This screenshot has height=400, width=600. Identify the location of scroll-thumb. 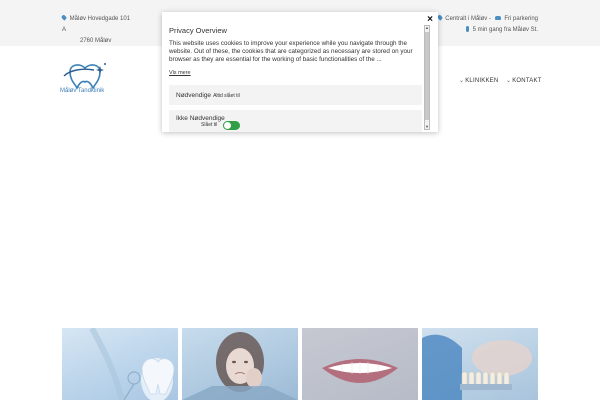
(427, 76).